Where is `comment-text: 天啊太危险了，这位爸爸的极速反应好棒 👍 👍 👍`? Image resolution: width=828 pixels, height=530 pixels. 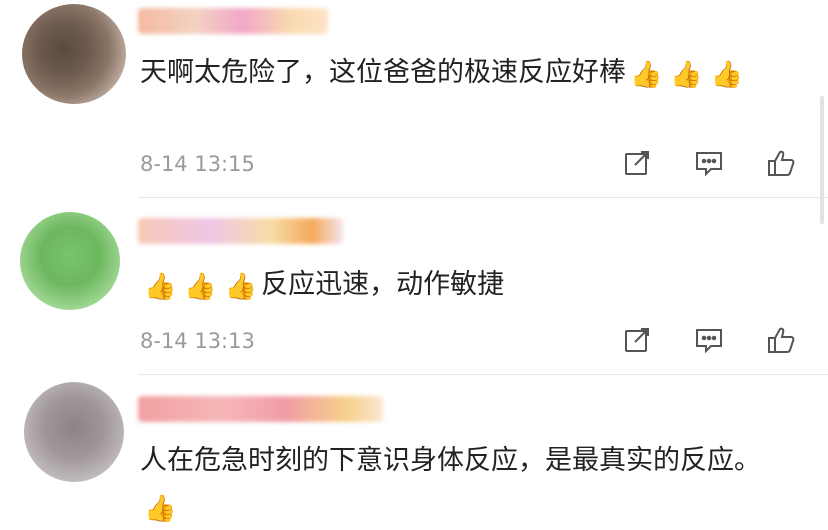
comment-text: 天啊太危险了，这位爸爸的极速反应好棒 👍 👍 👍 is located at coordinates (442, 73).